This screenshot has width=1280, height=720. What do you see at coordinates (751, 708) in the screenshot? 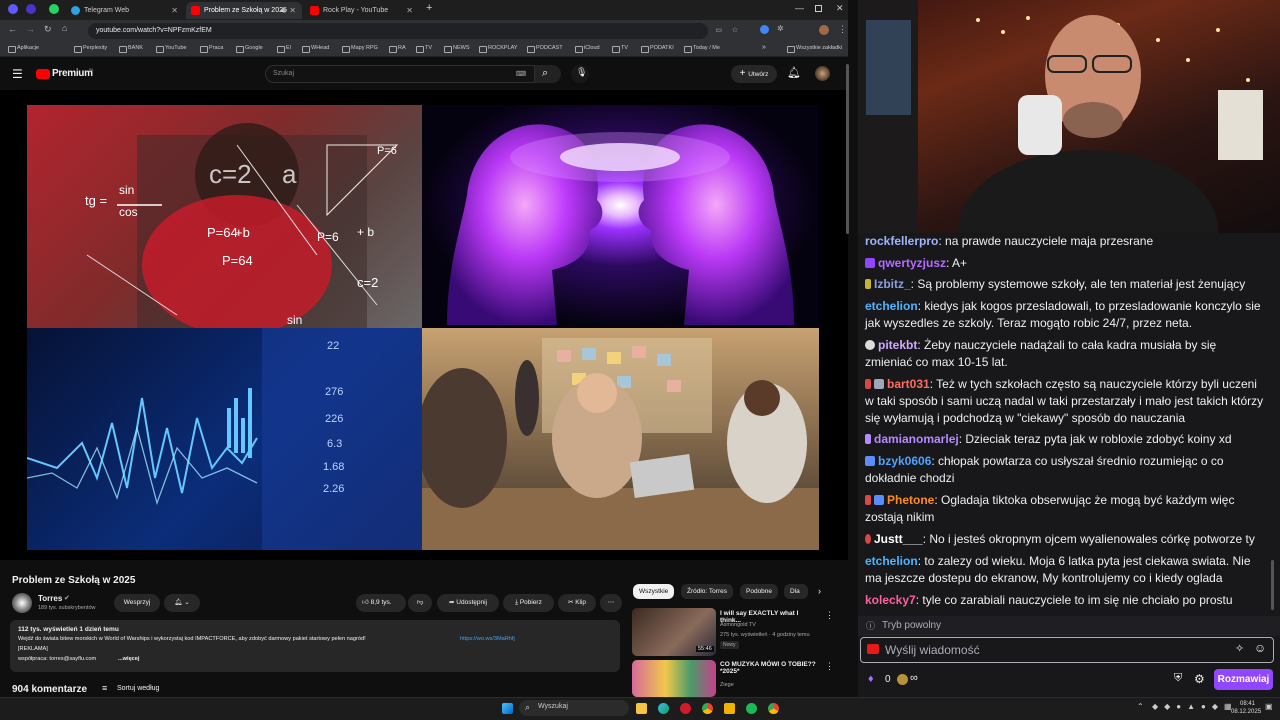
I see `spotify-icon` at bounding box center [751, 708].